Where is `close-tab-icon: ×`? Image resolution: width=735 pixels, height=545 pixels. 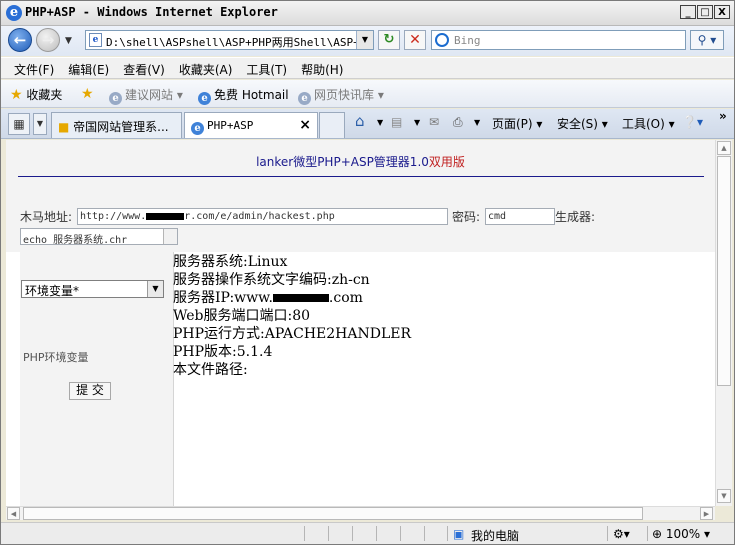
close-tab-icon: × is located at coordinates (305, 125).